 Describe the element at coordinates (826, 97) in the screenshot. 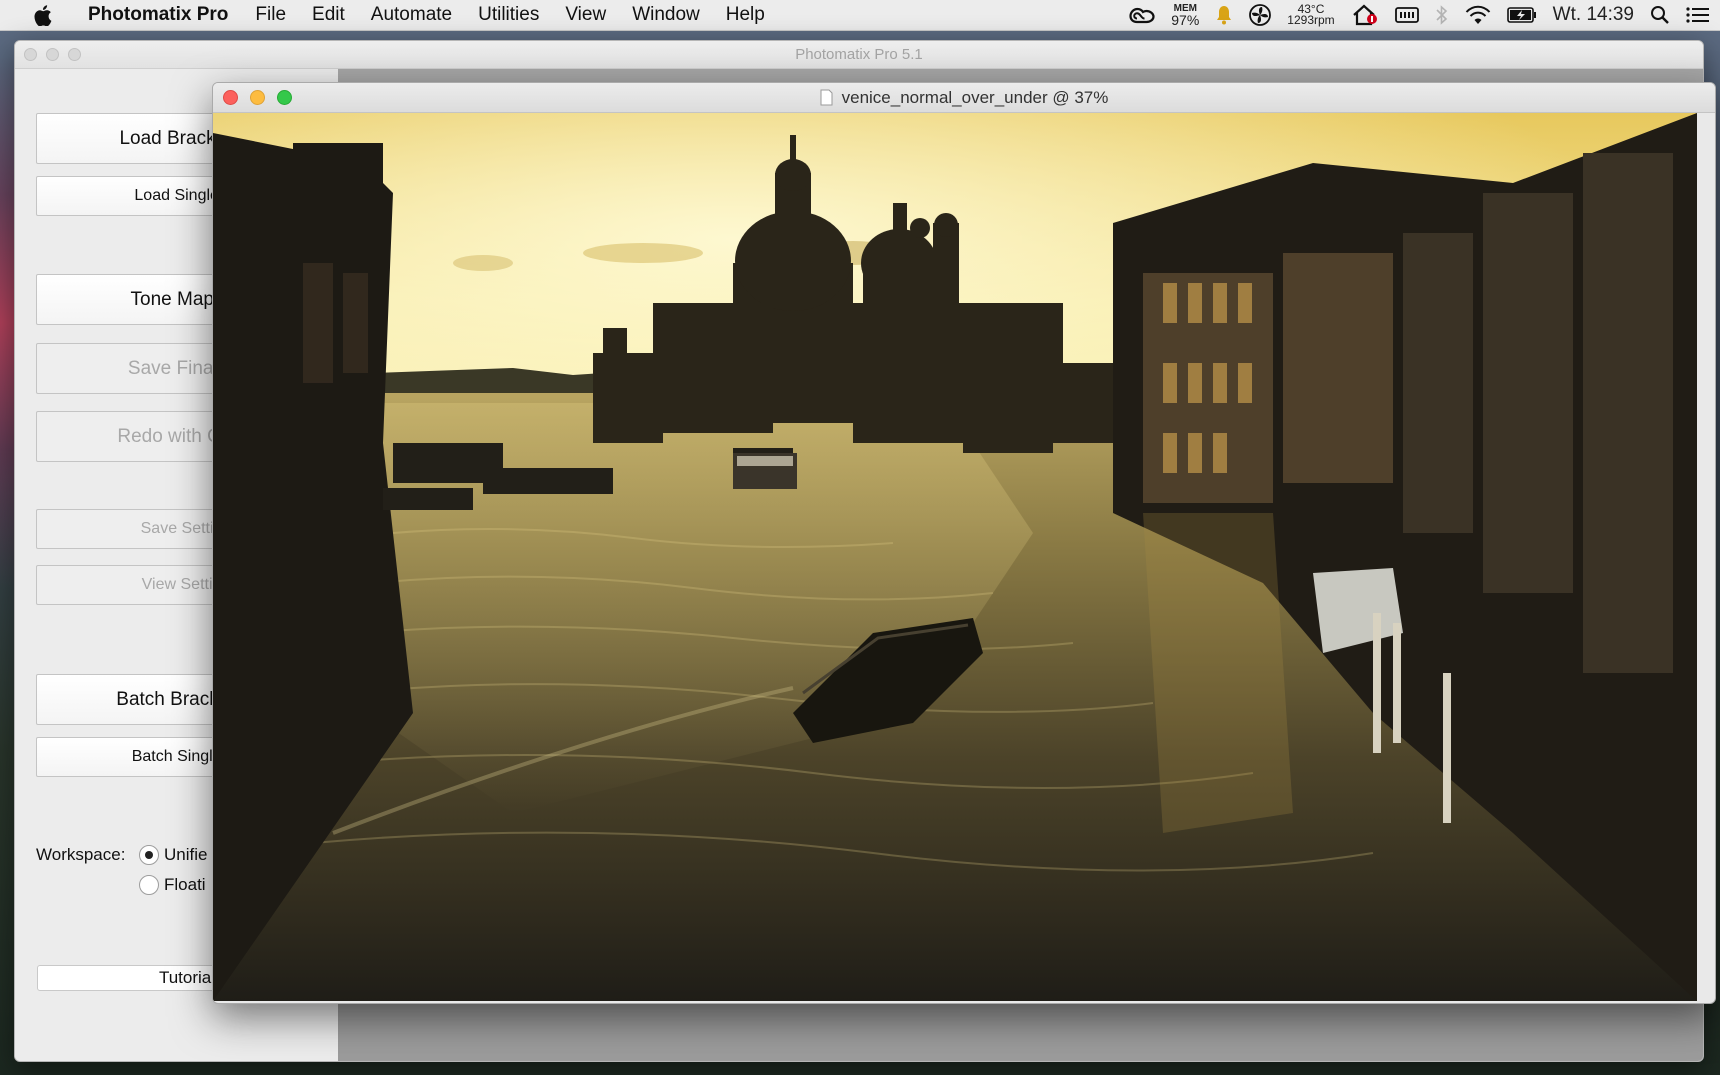

I see `document-icon` at that location.